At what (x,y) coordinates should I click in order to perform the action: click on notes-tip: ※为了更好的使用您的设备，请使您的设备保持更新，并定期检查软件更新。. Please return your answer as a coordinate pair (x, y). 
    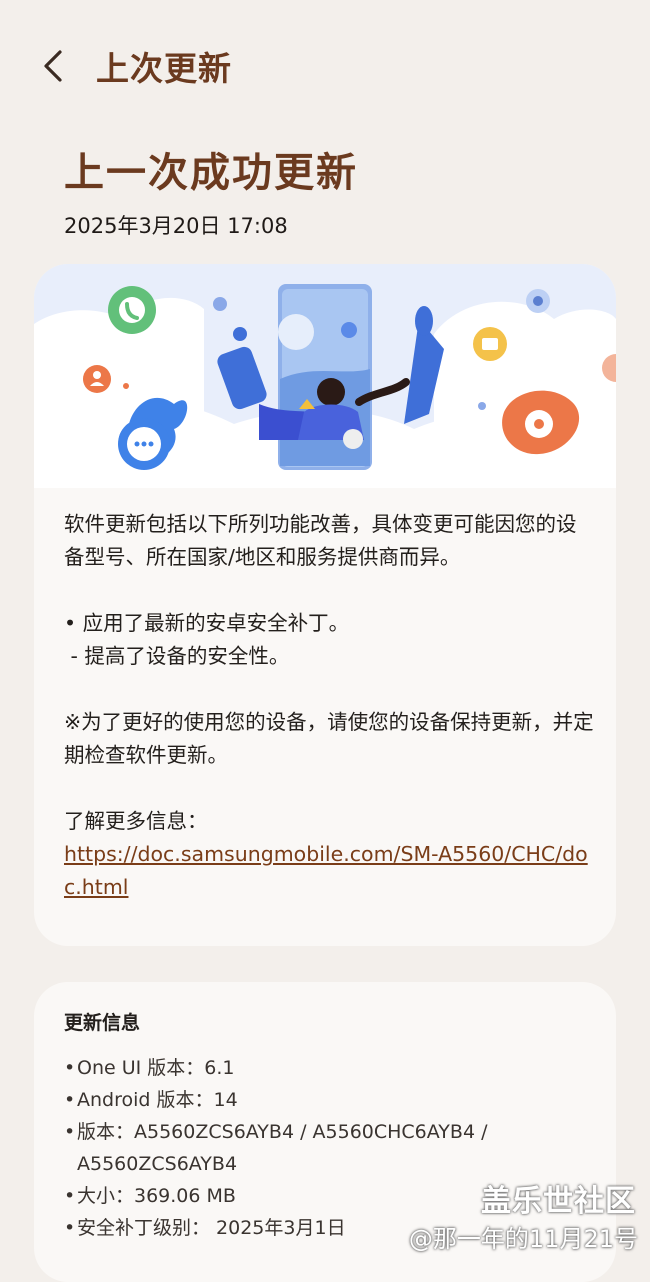
    Looking at the image, I should click on (329, 738).